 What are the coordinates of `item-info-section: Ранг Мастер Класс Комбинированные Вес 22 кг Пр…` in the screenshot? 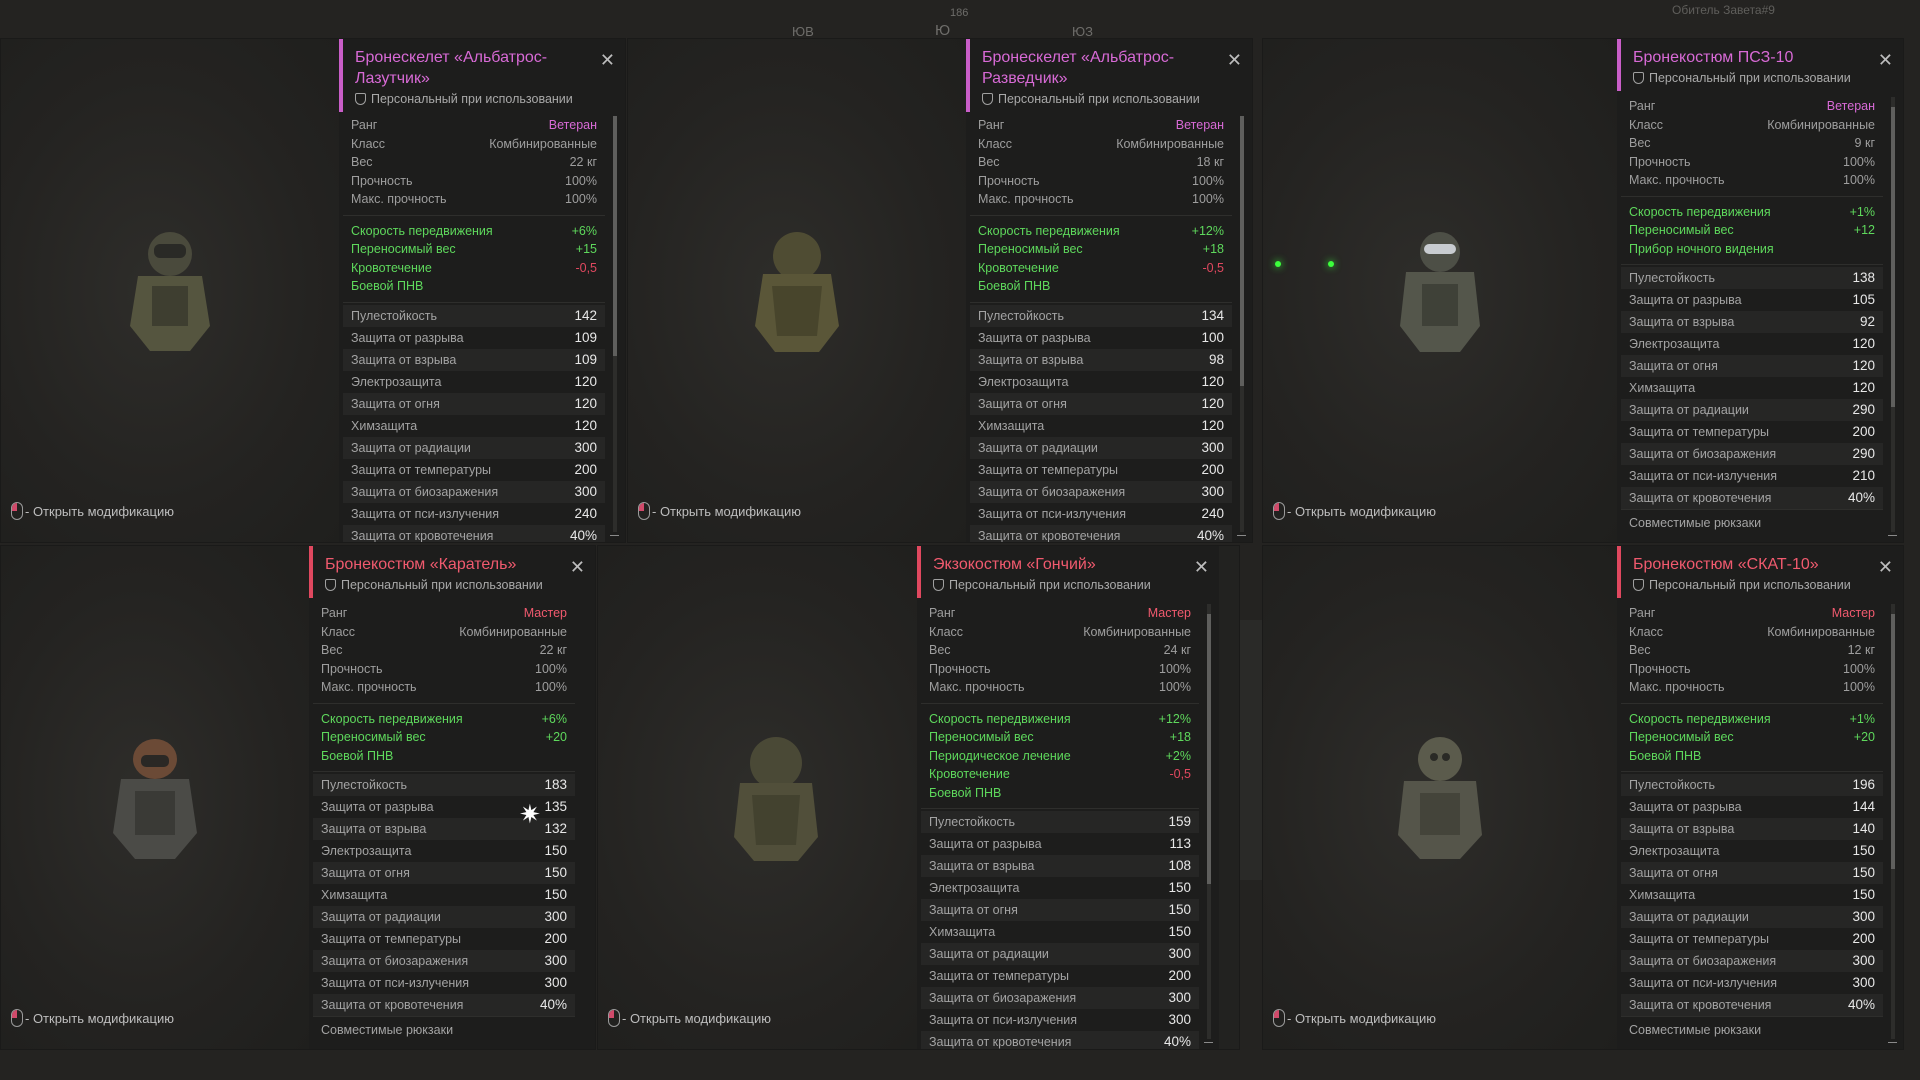 It's located at (444, 651).